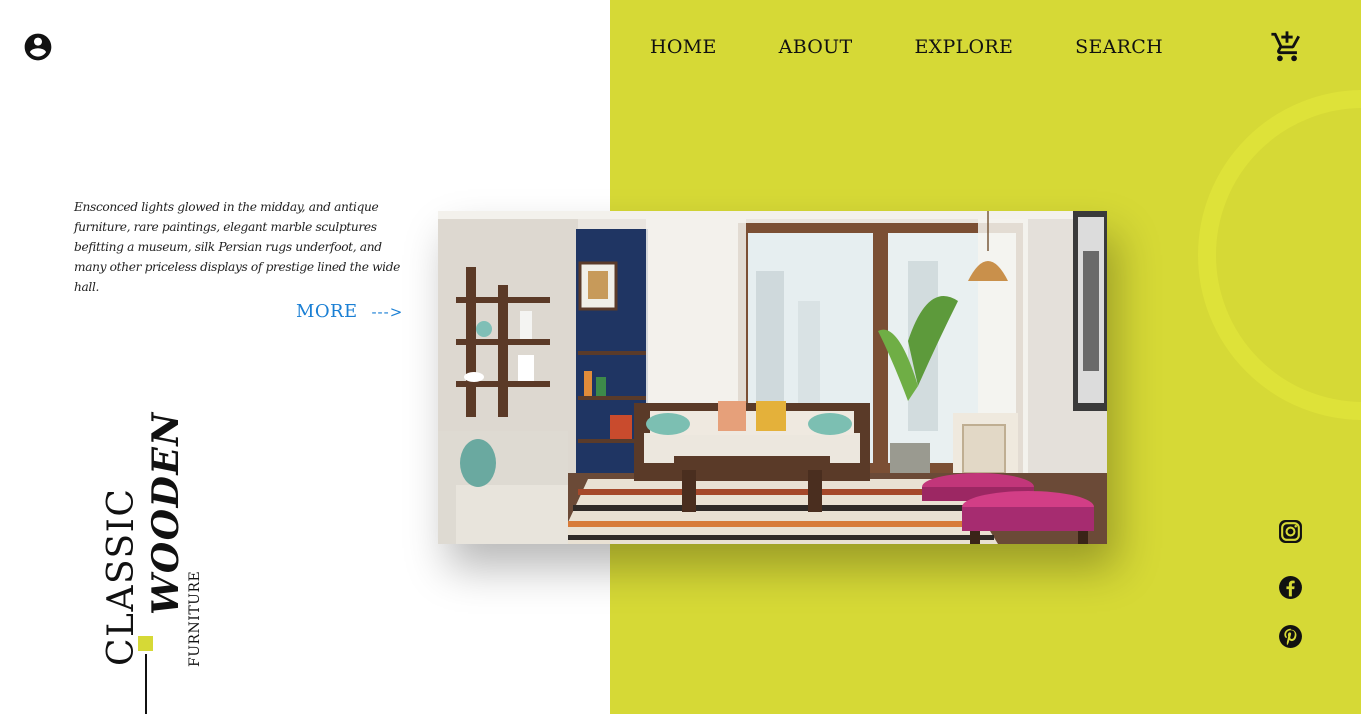  What do you see at coordinates (327, 311) in the screenshot?
I see `more-label: MORE` at bounding box center [327, 311].